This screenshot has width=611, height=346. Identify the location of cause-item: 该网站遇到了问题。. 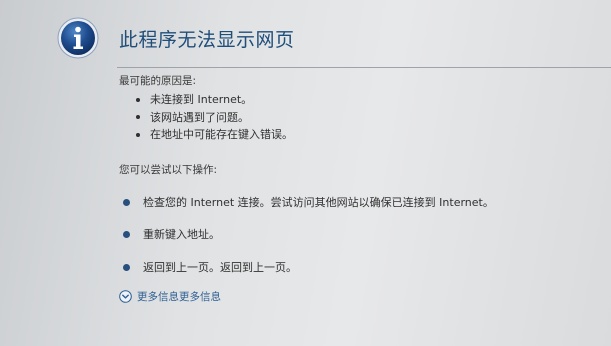
(214, 118).